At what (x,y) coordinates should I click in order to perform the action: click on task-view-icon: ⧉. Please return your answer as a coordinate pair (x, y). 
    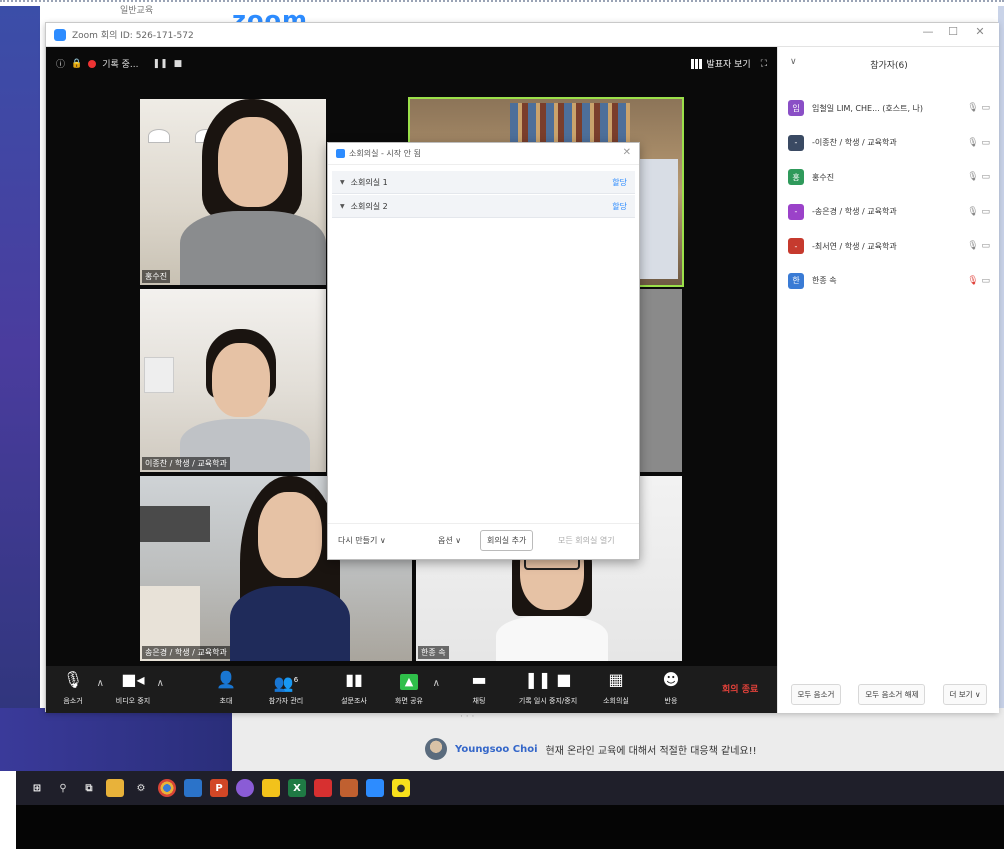
    Looking at the image, I should click on (89, 788).